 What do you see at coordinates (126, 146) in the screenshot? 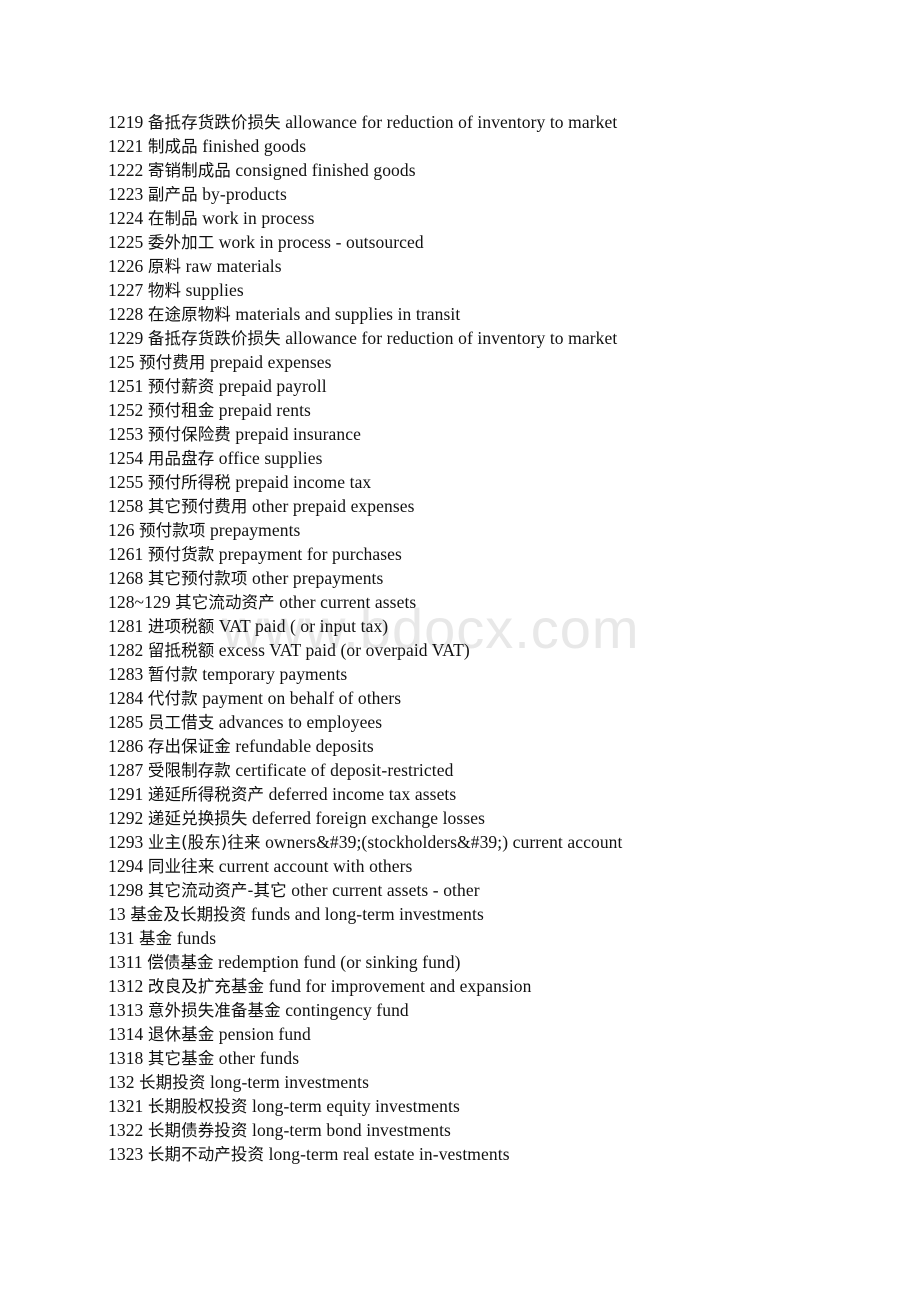
I see `entry-code: 1221` at bounding box center [126, 146].